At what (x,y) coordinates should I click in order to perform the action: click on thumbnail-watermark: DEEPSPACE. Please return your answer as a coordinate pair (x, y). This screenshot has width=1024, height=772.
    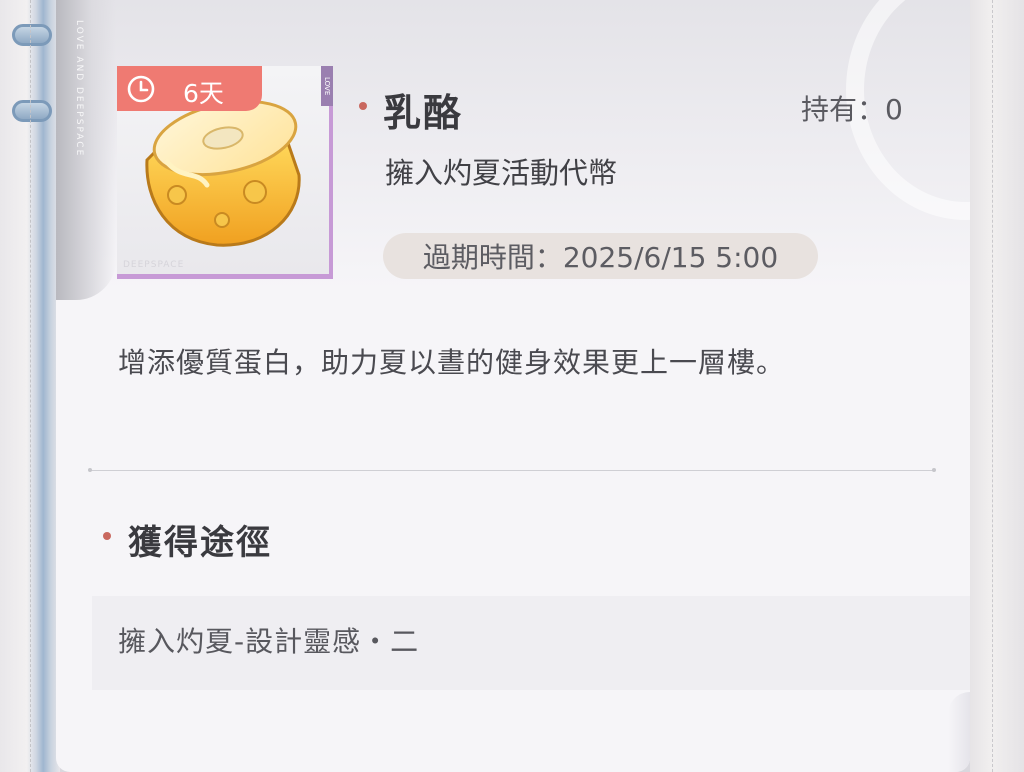
    Looking at the image, I should click on (154, 265).